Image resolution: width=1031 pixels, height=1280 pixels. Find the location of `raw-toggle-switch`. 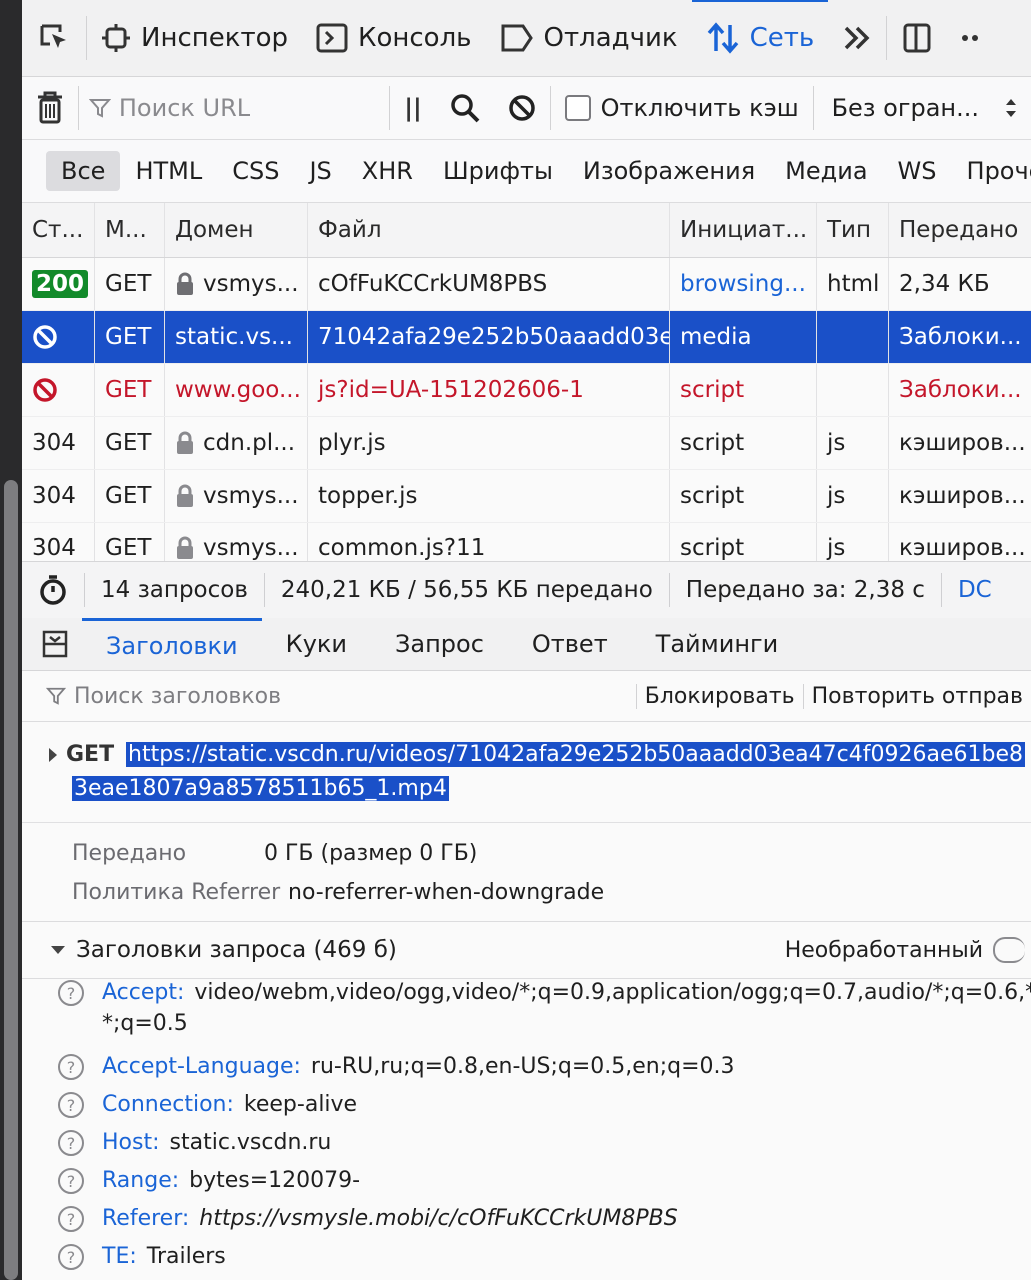

raw-toggle-switch is located at coordinates (1009, 950).